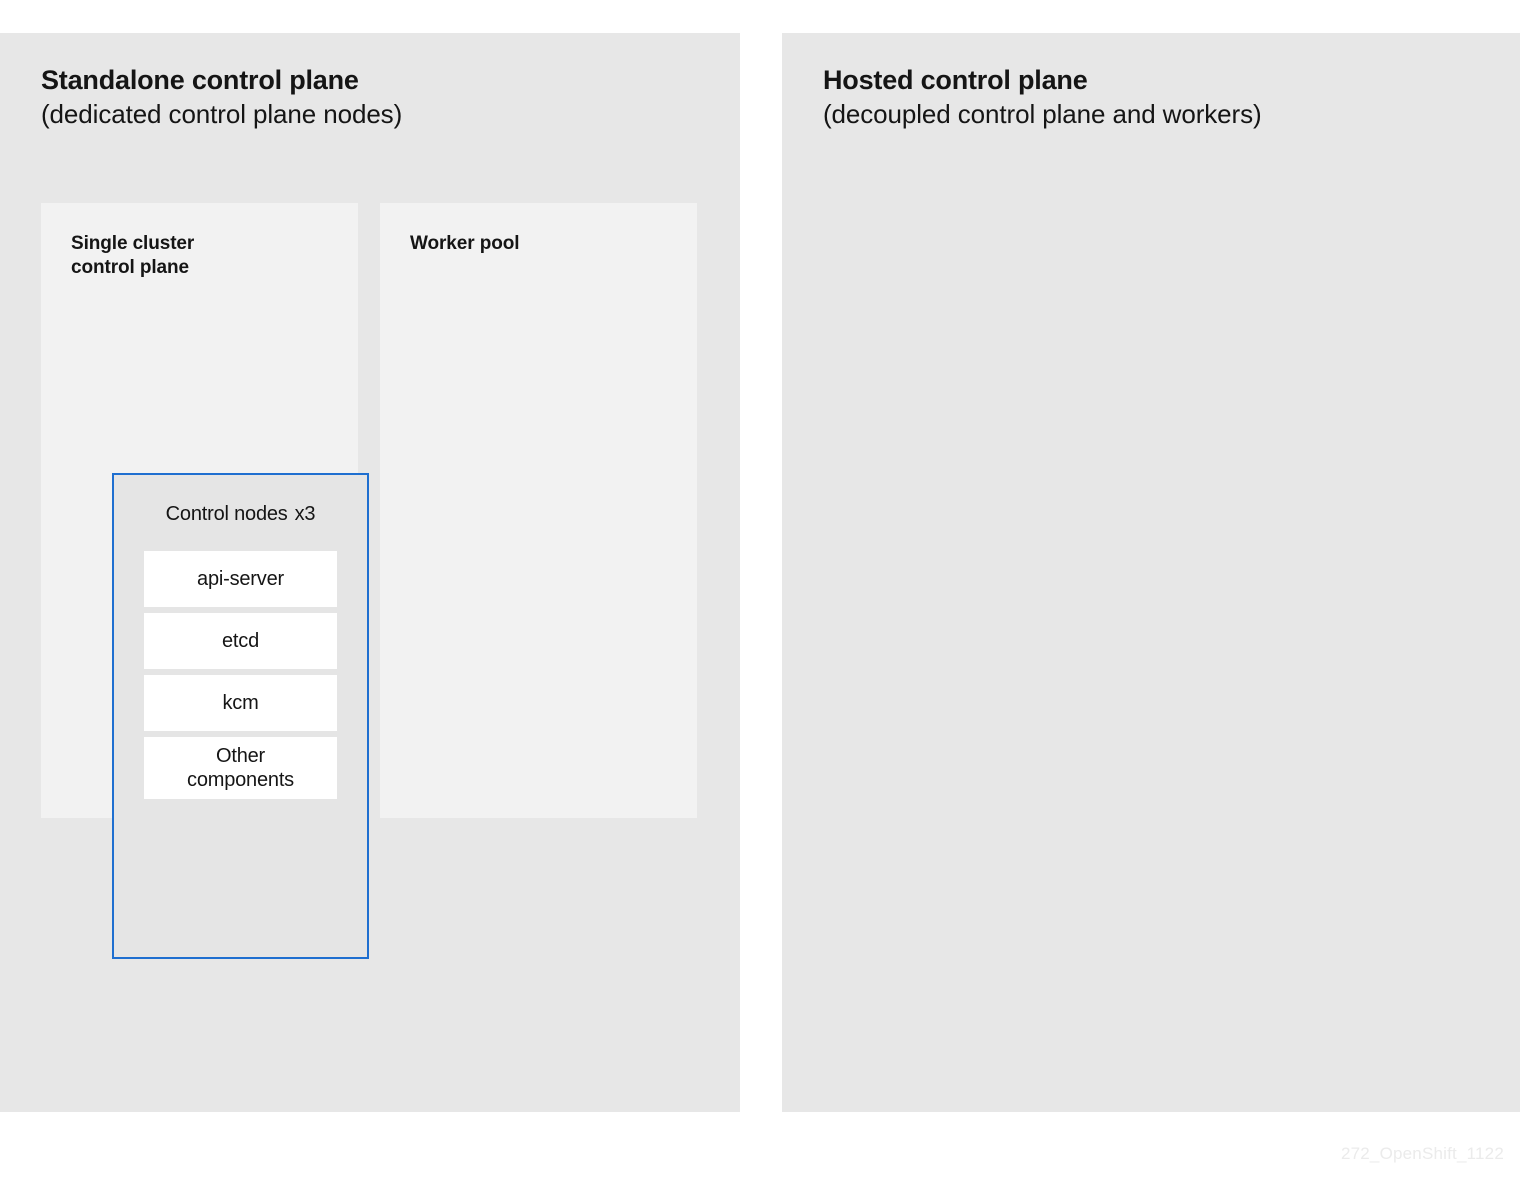  I want to click on footer-watermark: 272_OpenShift_1122, so click(1422, 1153).